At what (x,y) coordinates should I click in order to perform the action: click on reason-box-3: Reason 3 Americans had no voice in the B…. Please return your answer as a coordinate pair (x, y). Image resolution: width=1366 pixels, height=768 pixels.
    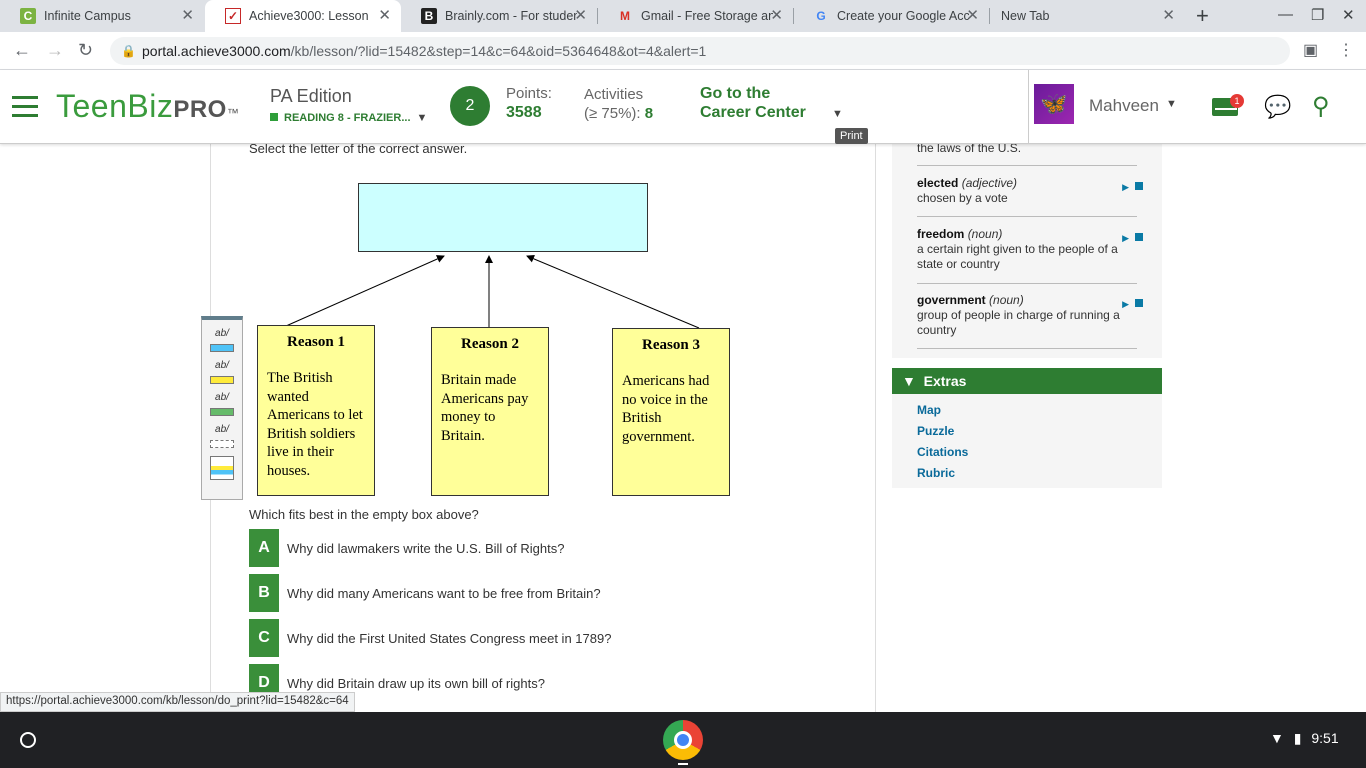
    Looking at the image, I should click on (671, 412).